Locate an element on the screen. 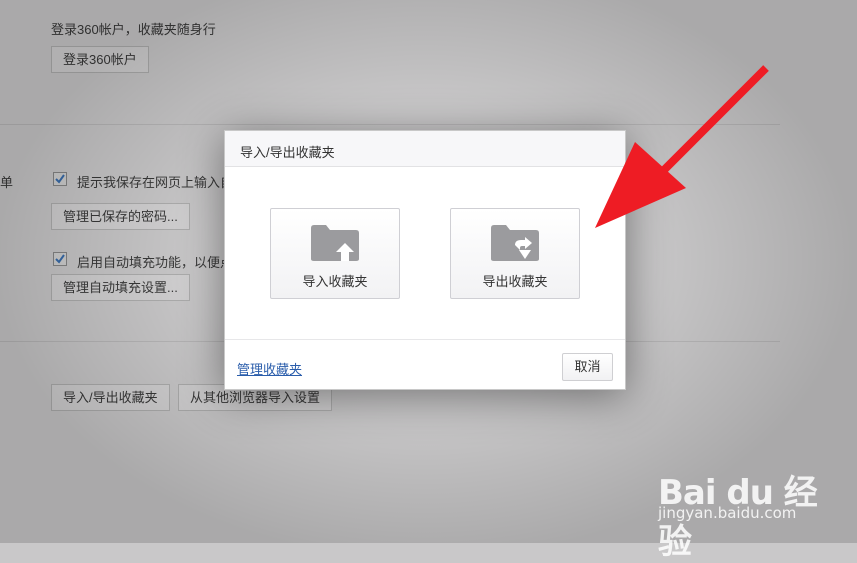 The width and height of the screenshot is (857, 563). import-export-bookmarks-button: 导入/导出收藏夹 is located at coordinates (110, 397).